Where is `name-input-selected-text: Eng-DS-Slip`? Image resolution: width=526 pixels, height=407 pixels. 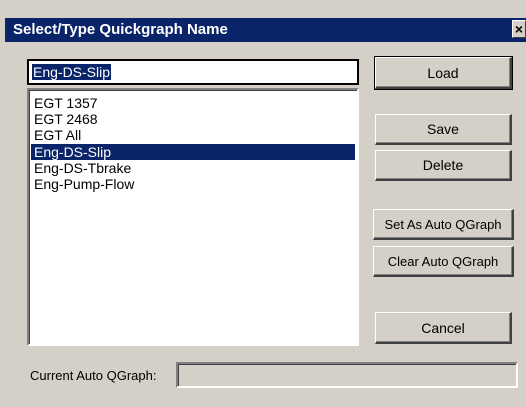 name-input-selected-text: Eng-DS-Slip is located at coordinates (72, 72).